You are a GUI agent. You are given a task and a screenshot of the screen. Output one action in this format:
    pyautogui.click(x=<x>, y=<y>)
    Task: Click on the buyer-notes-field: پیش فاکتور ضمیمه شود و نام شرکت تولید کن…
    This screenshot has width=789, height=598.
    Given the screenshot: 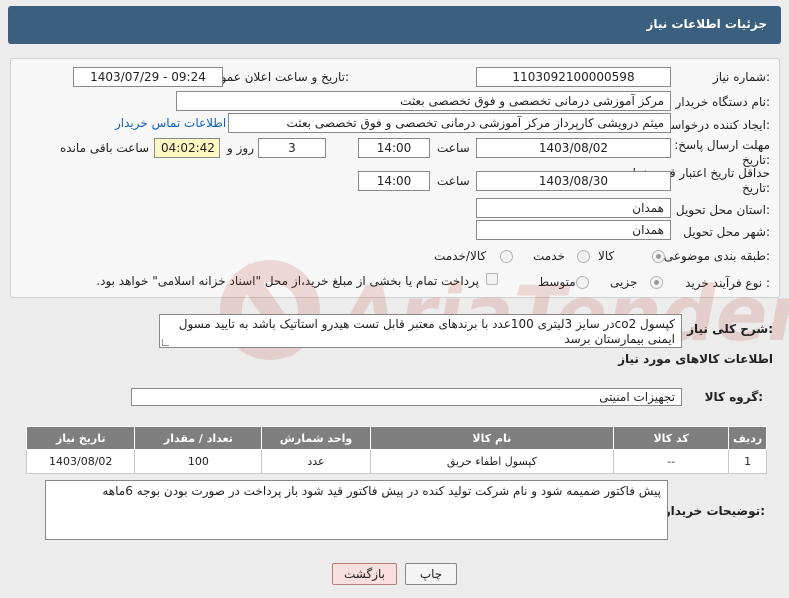 What is the action you would take?
    pyautogui.click(x=356, y=510)
    